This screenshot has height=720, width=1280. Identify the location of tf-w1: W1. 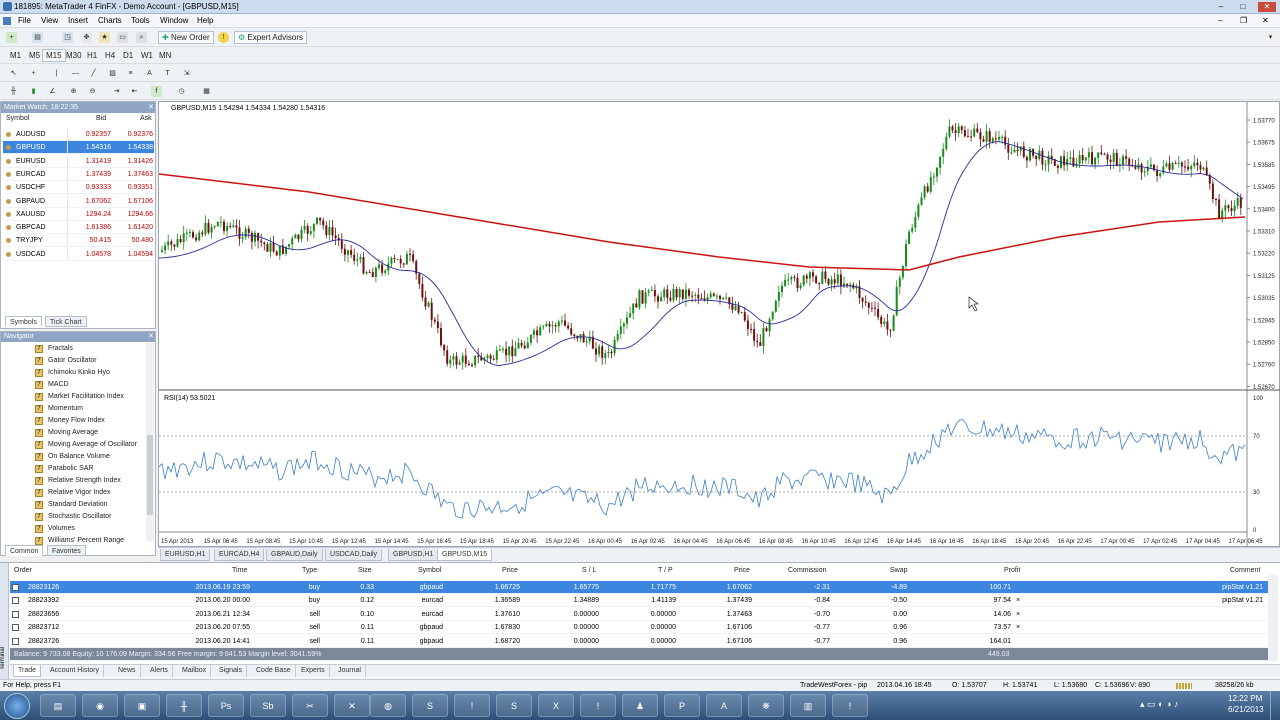
(147, 55).